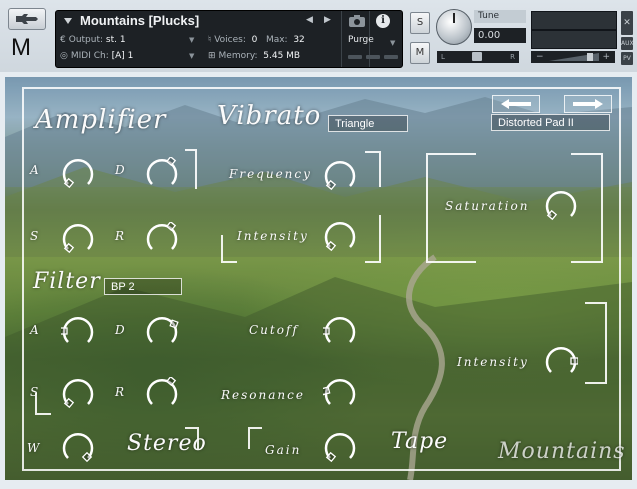  What do you see at coordinates (122, 56) in the screenshot?
I see `midi-channel-value: [A] 1` at bounding box center [122, 56].